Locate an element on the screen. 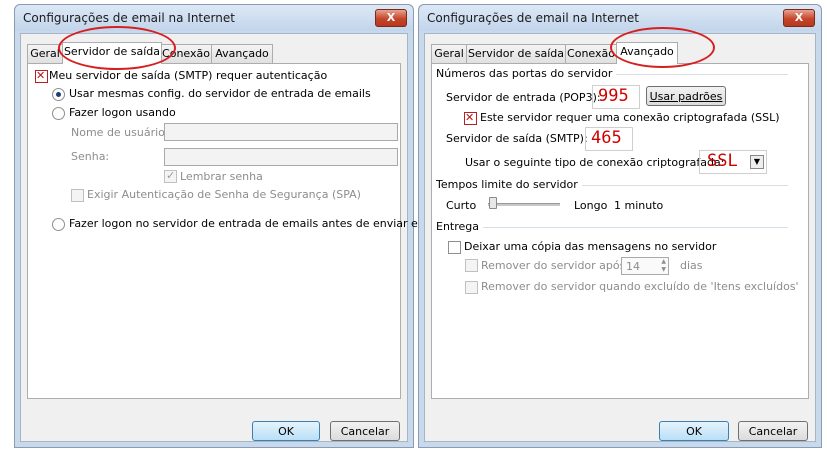  username-field is located at coordinates (281, 132).